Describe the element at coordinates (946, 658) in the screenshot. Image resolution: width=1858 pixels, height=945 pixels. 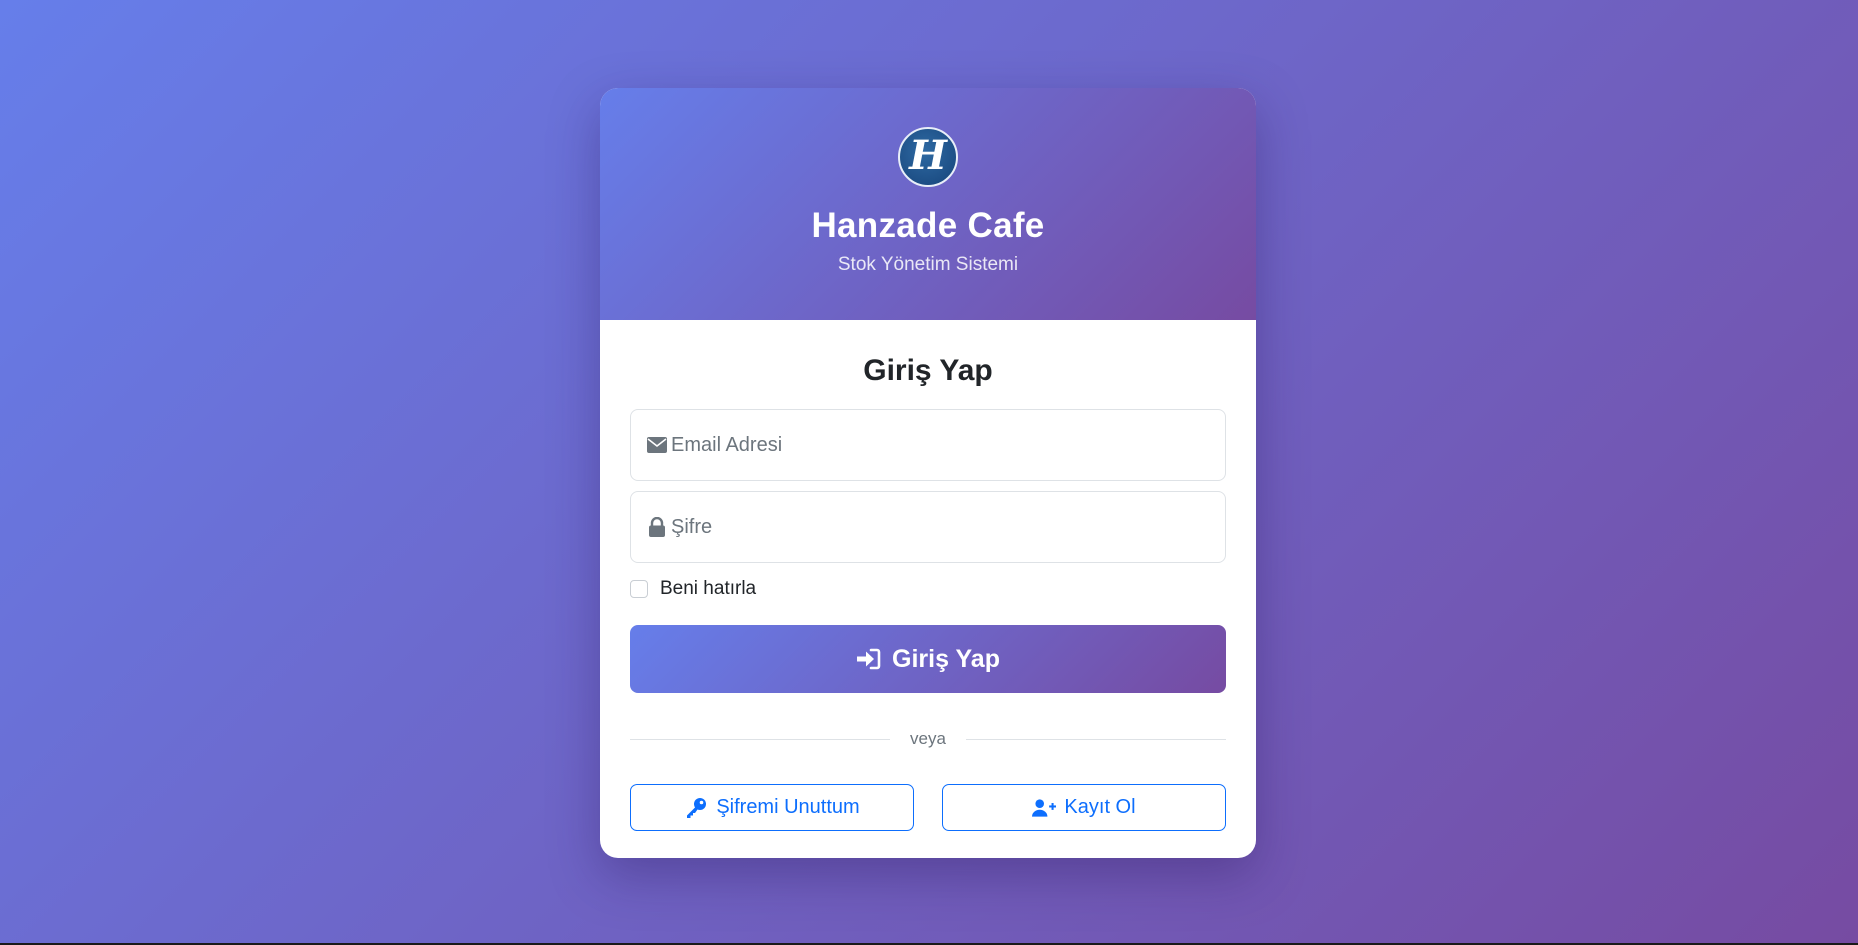
I see `login-button-label: Giriş Yap` at that location.